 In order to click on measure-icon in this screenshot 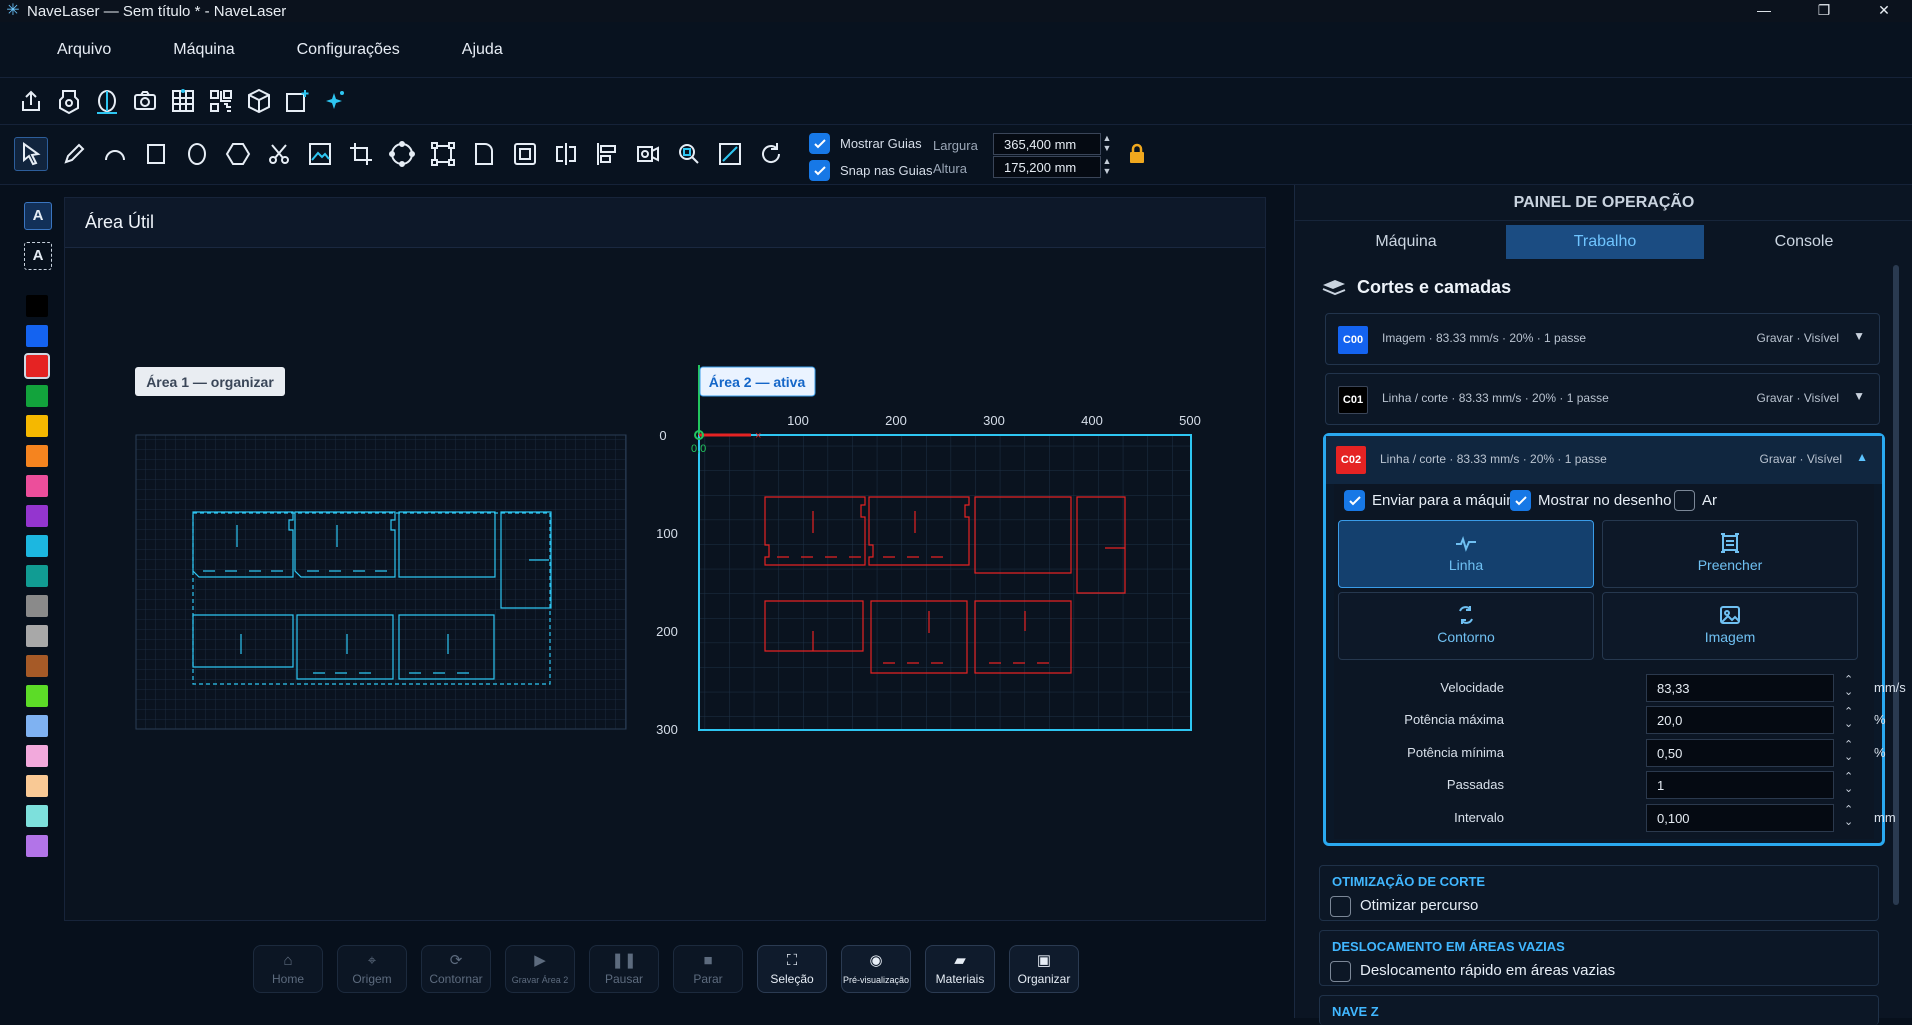, I will do `click(730, 154)`.